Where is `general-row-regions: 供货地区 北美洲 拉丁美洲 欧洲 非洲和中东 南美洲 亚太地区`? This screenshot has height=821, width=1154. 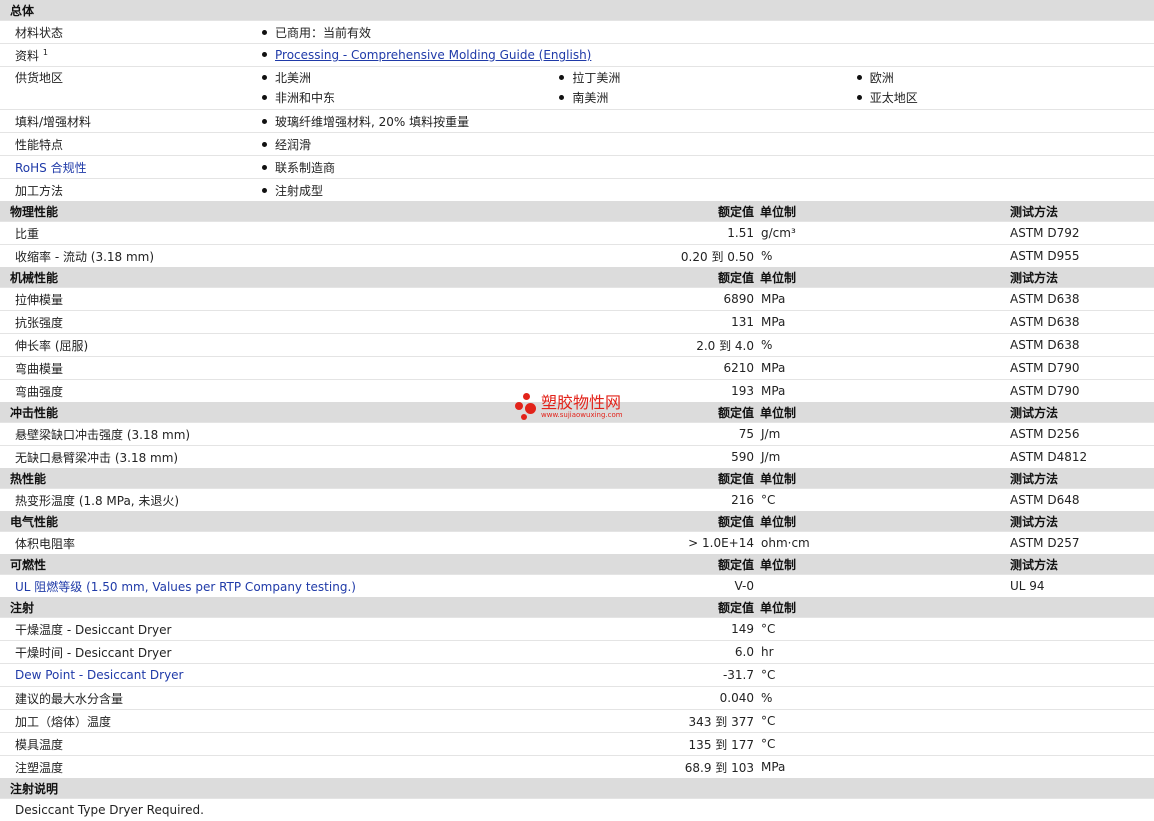
general-row-regions: 供货地区 北美洲 拉丁美洲 欧洲 非洲和中东 南美洲 亚太地区 is located at coordinates (577, 88).